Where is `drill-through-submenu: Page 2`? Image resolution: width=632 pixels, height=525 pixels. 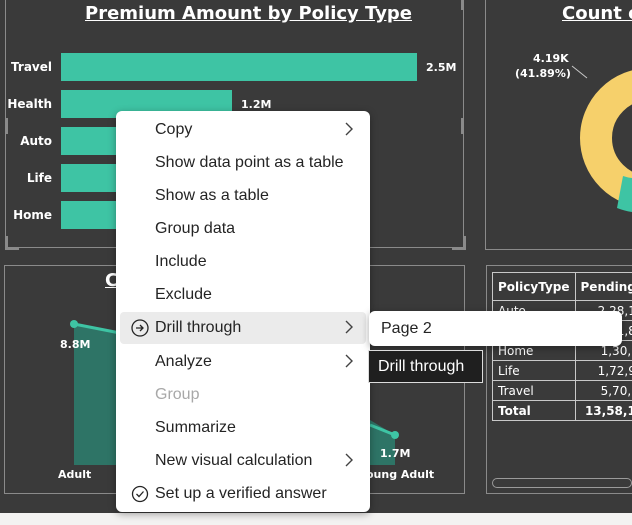 drill-through-submenu: Page 2 is located at coordinates (495, 328).